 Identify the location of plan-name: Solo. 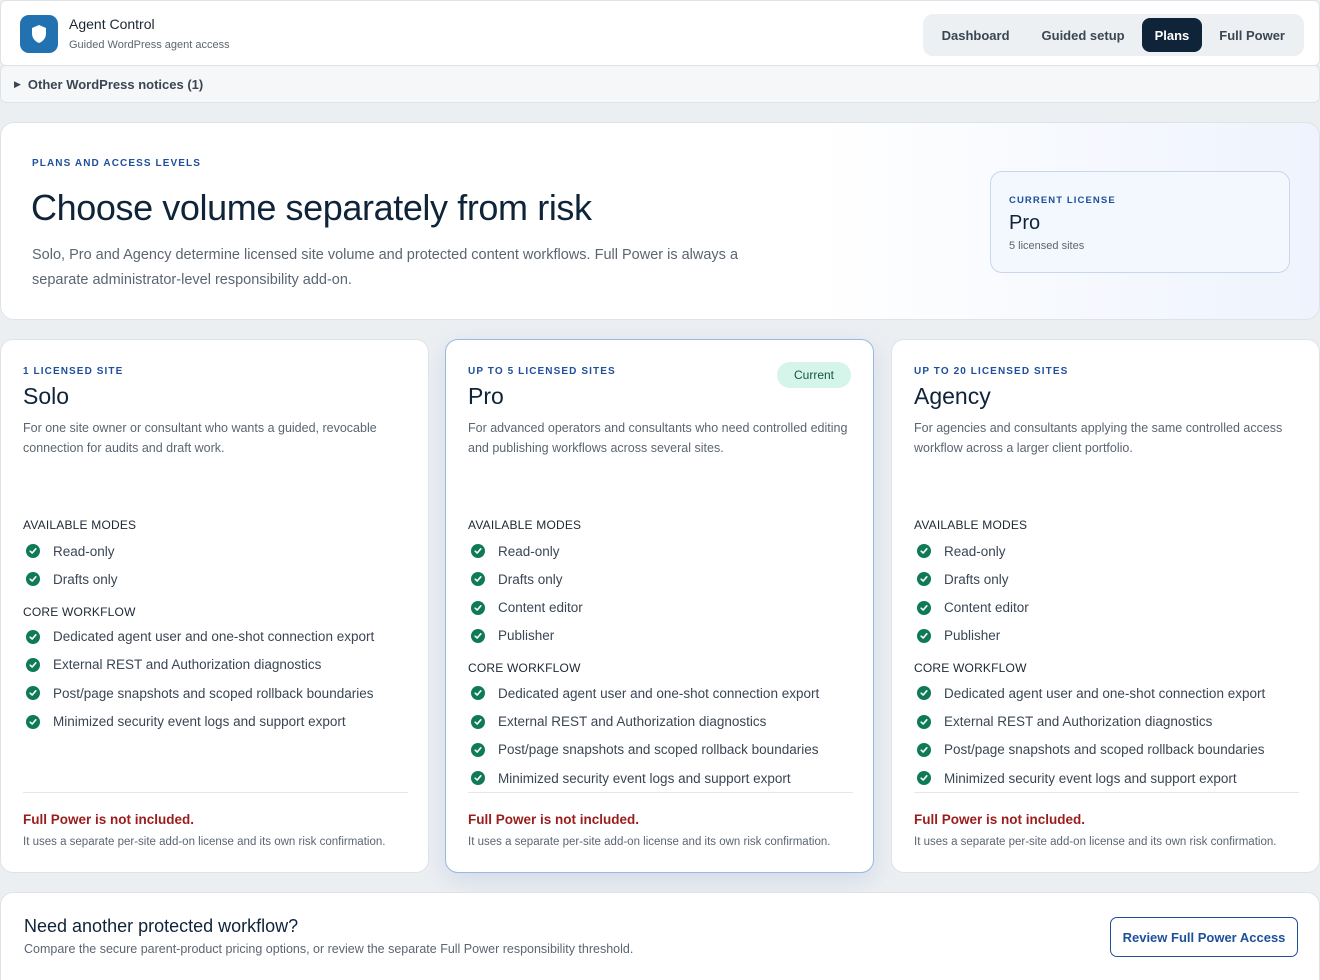
(46, 396).